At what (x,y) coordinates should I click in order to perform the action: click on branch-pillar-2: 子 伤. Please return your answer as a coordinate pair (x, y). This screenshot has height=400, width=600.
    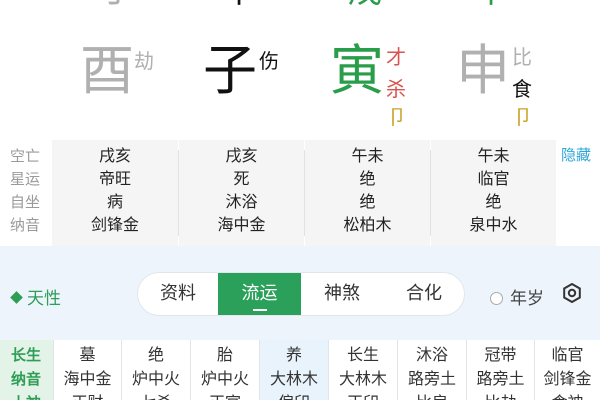
    Looking at the image, I should click on (253, 85).